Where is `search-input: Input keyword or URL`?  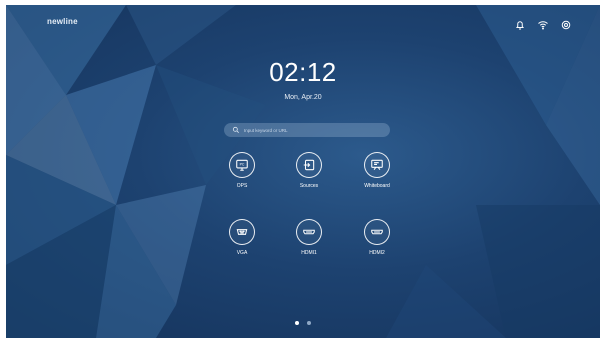 search-input: Input keyword or URL is located at coordinates (307, 130).